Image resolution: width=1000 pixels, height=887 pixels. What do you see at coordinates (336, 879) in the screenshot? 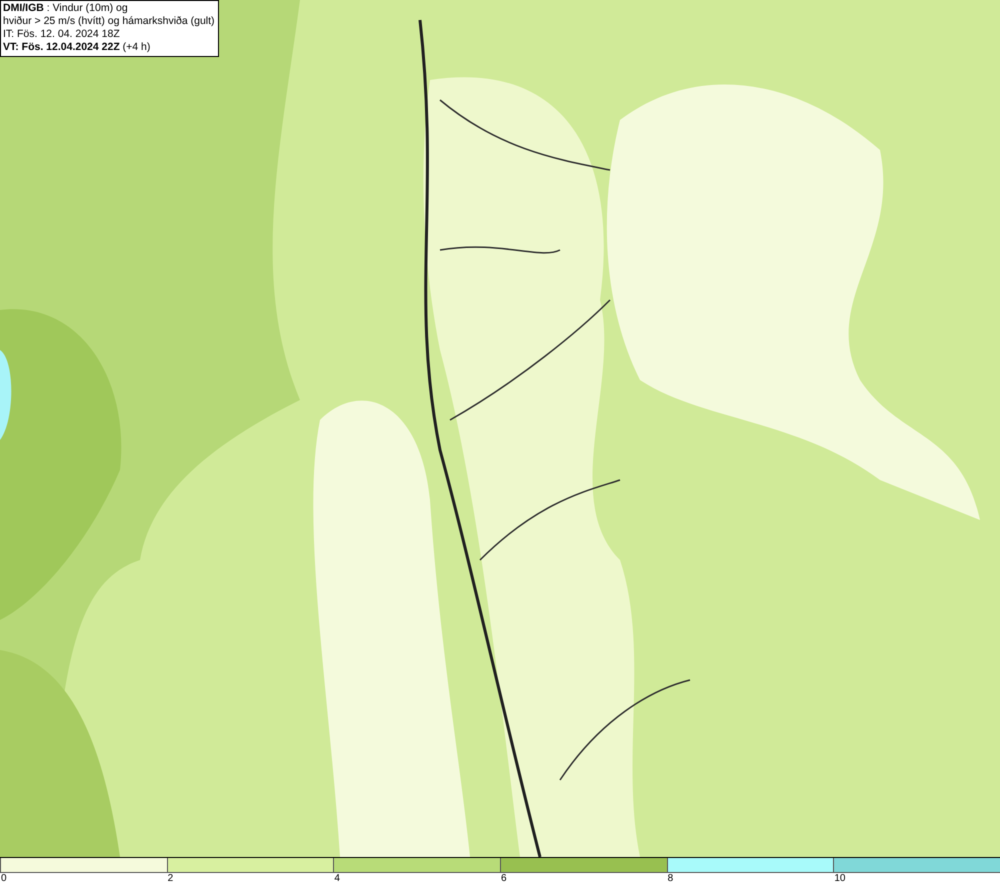
I see `legend-label: 4` at bounding box center [336, 879].